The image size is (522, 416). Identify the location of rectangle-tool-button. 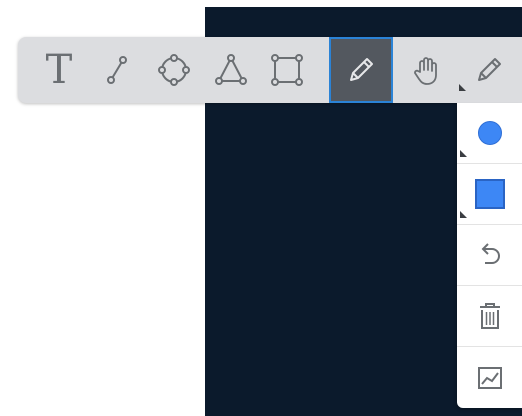
(287, 70).